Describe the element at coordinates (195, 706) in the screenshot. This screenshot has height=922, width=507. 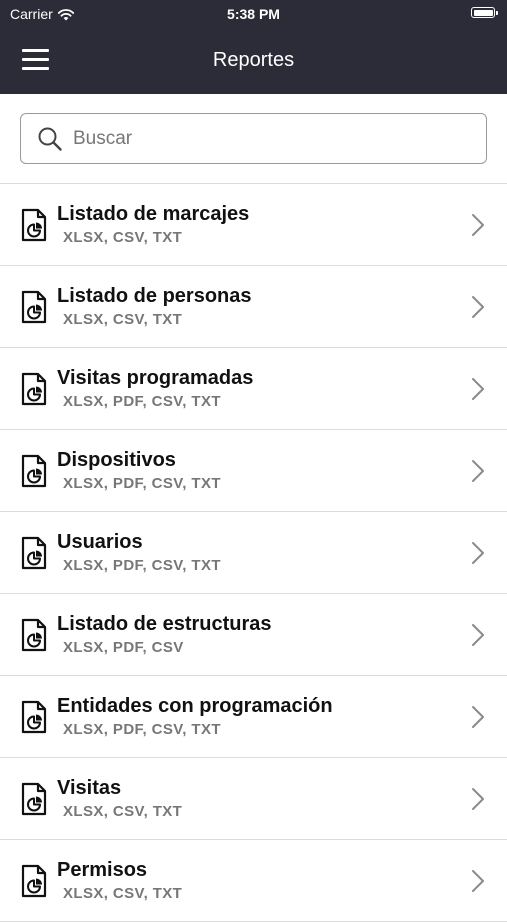
I see `report-title: Entidades con programación` at that location.